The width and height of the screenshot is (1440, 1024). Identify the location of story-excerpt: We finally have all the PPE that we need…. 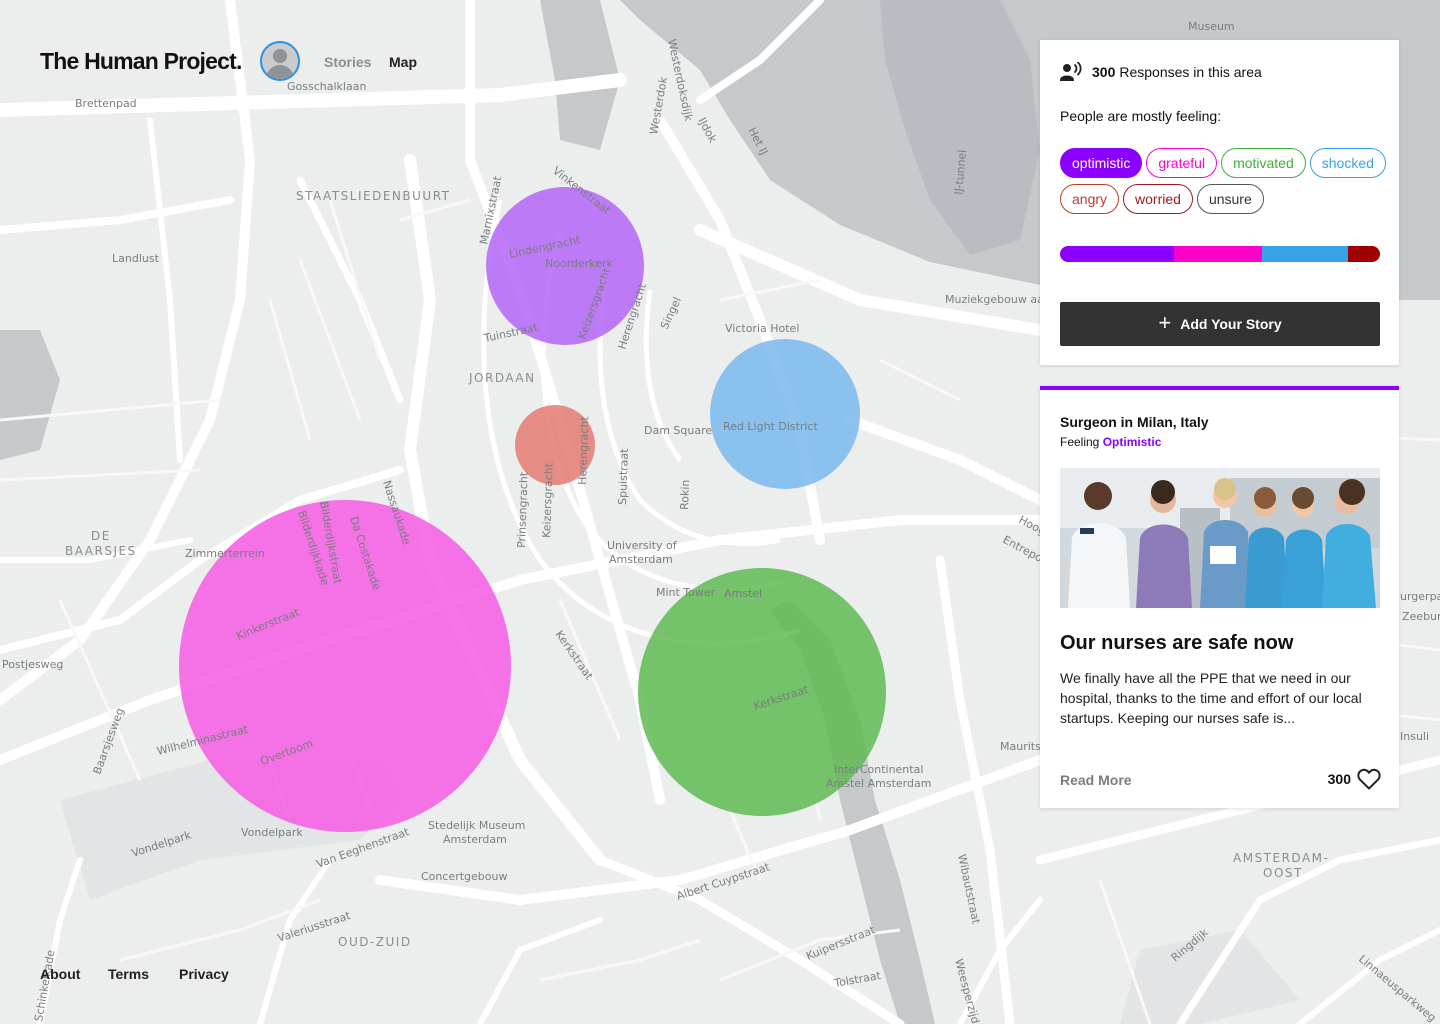
(1211, 698).